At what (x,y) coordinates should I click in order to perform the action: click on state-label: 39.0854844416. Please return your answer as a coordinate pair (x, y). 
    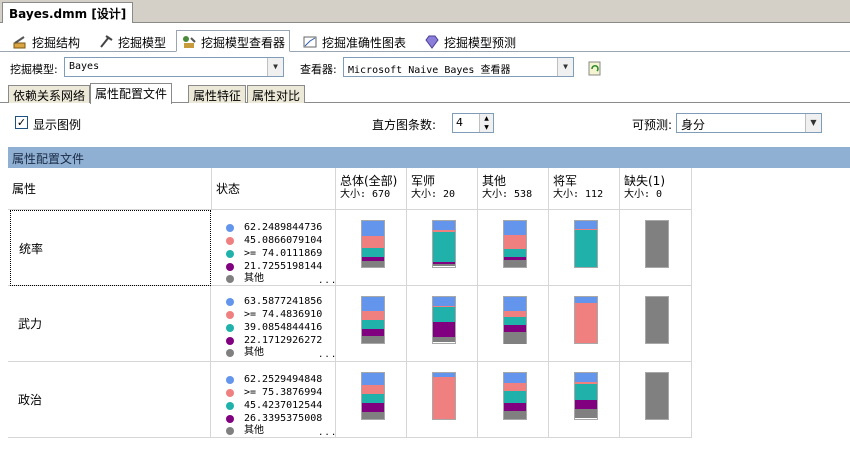
    Looking at the image, I should click on (283, 327).